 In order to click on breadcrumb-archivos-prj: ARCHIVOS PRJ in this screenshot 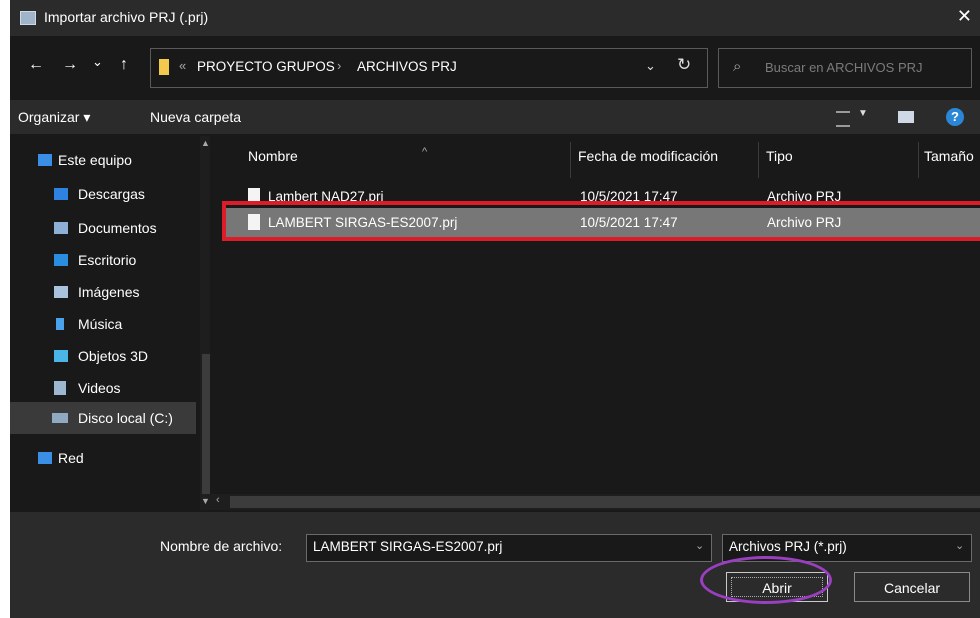, I will do `click(407, 66)`.